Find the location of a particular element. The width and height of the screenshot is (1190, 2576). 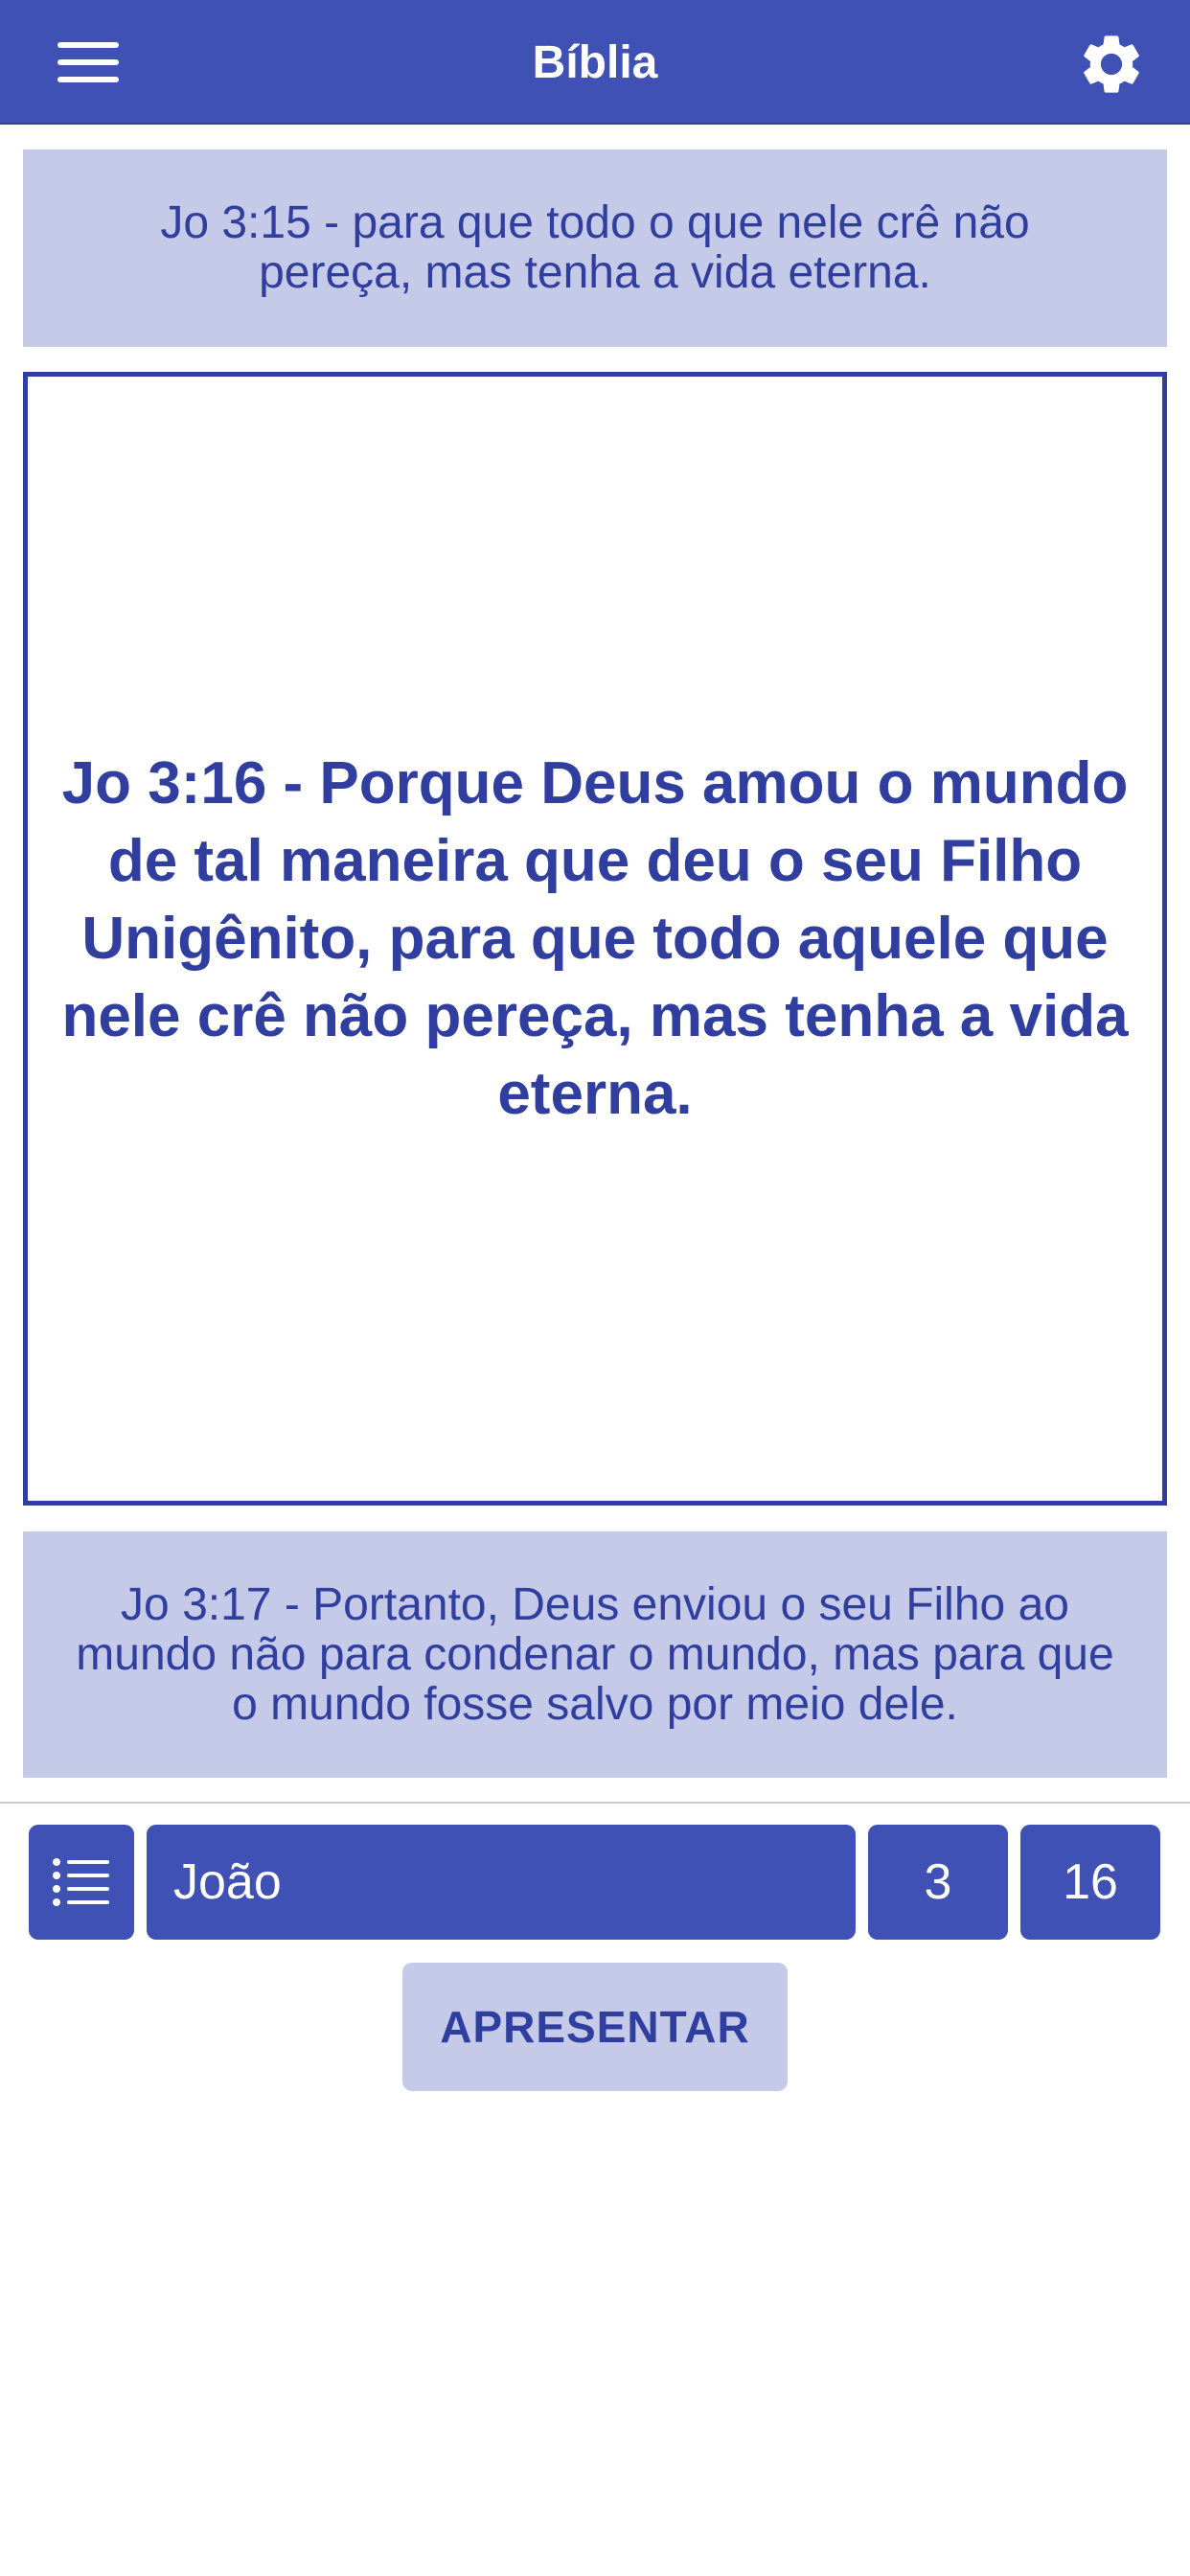

book-select-value: João is located at coordinates (228, 1882).